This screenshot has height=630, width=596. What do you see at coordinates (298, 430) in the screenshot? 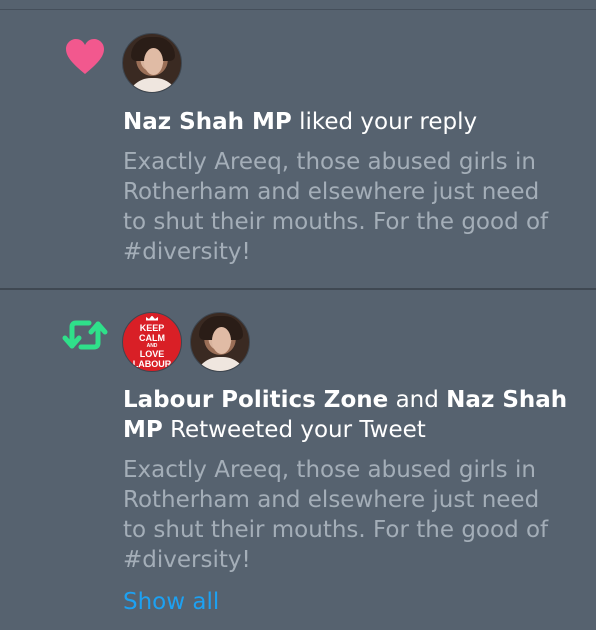
I see `action-text: Retweeted your Tweet` at bounding box center [298, 430].